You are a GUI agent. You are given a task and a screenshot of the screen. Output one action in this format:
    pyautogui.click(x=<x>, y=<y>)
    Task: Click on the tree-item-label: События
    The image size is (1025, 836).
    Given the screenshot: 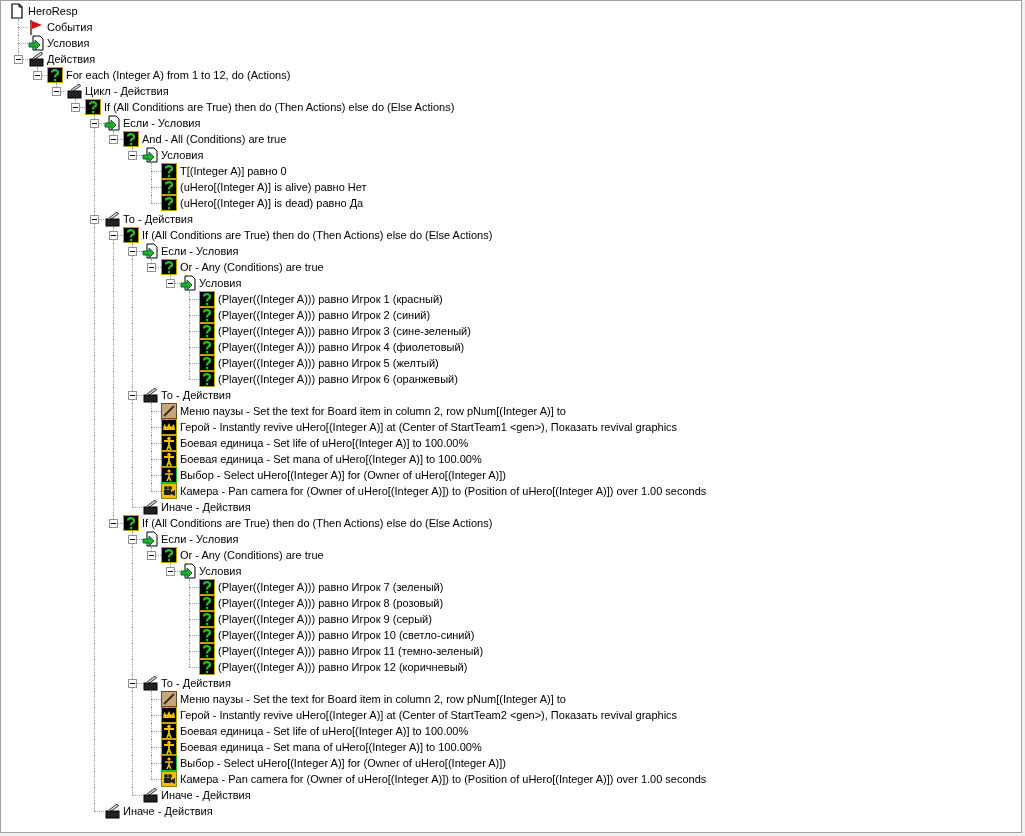 What is the action you would take?
    pyautogui.click(x=70, y=27)
    